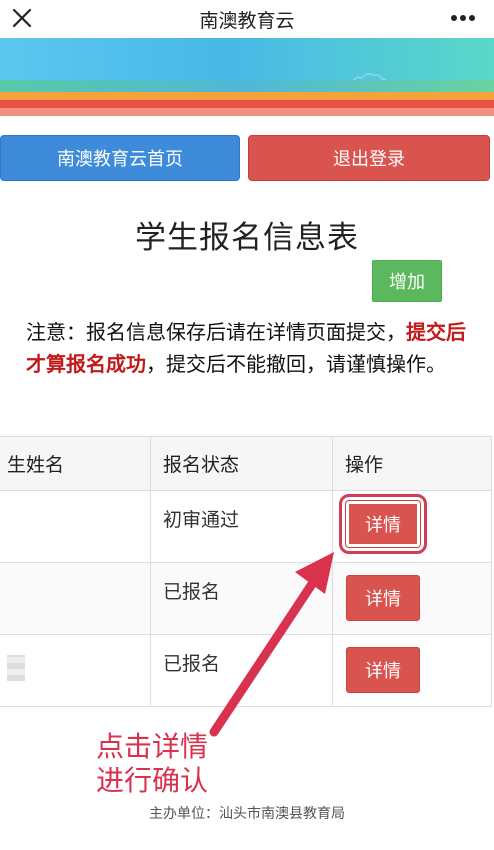  What do you see at coordinates (296, 364) in the screenshot?
I see `notice-part2: ，提交后不能撤回，请谨慎操作。` at bounding box center [296, 364].